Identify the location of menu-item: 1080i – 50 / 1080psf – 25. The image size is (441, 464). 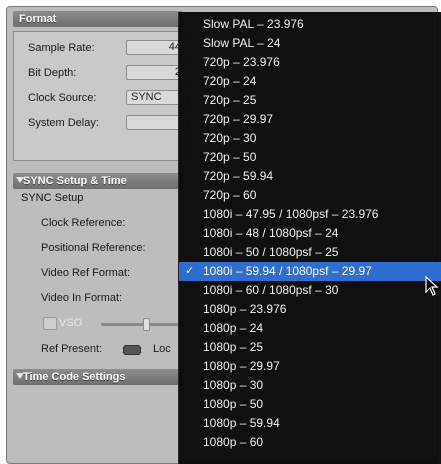
(310, 252).